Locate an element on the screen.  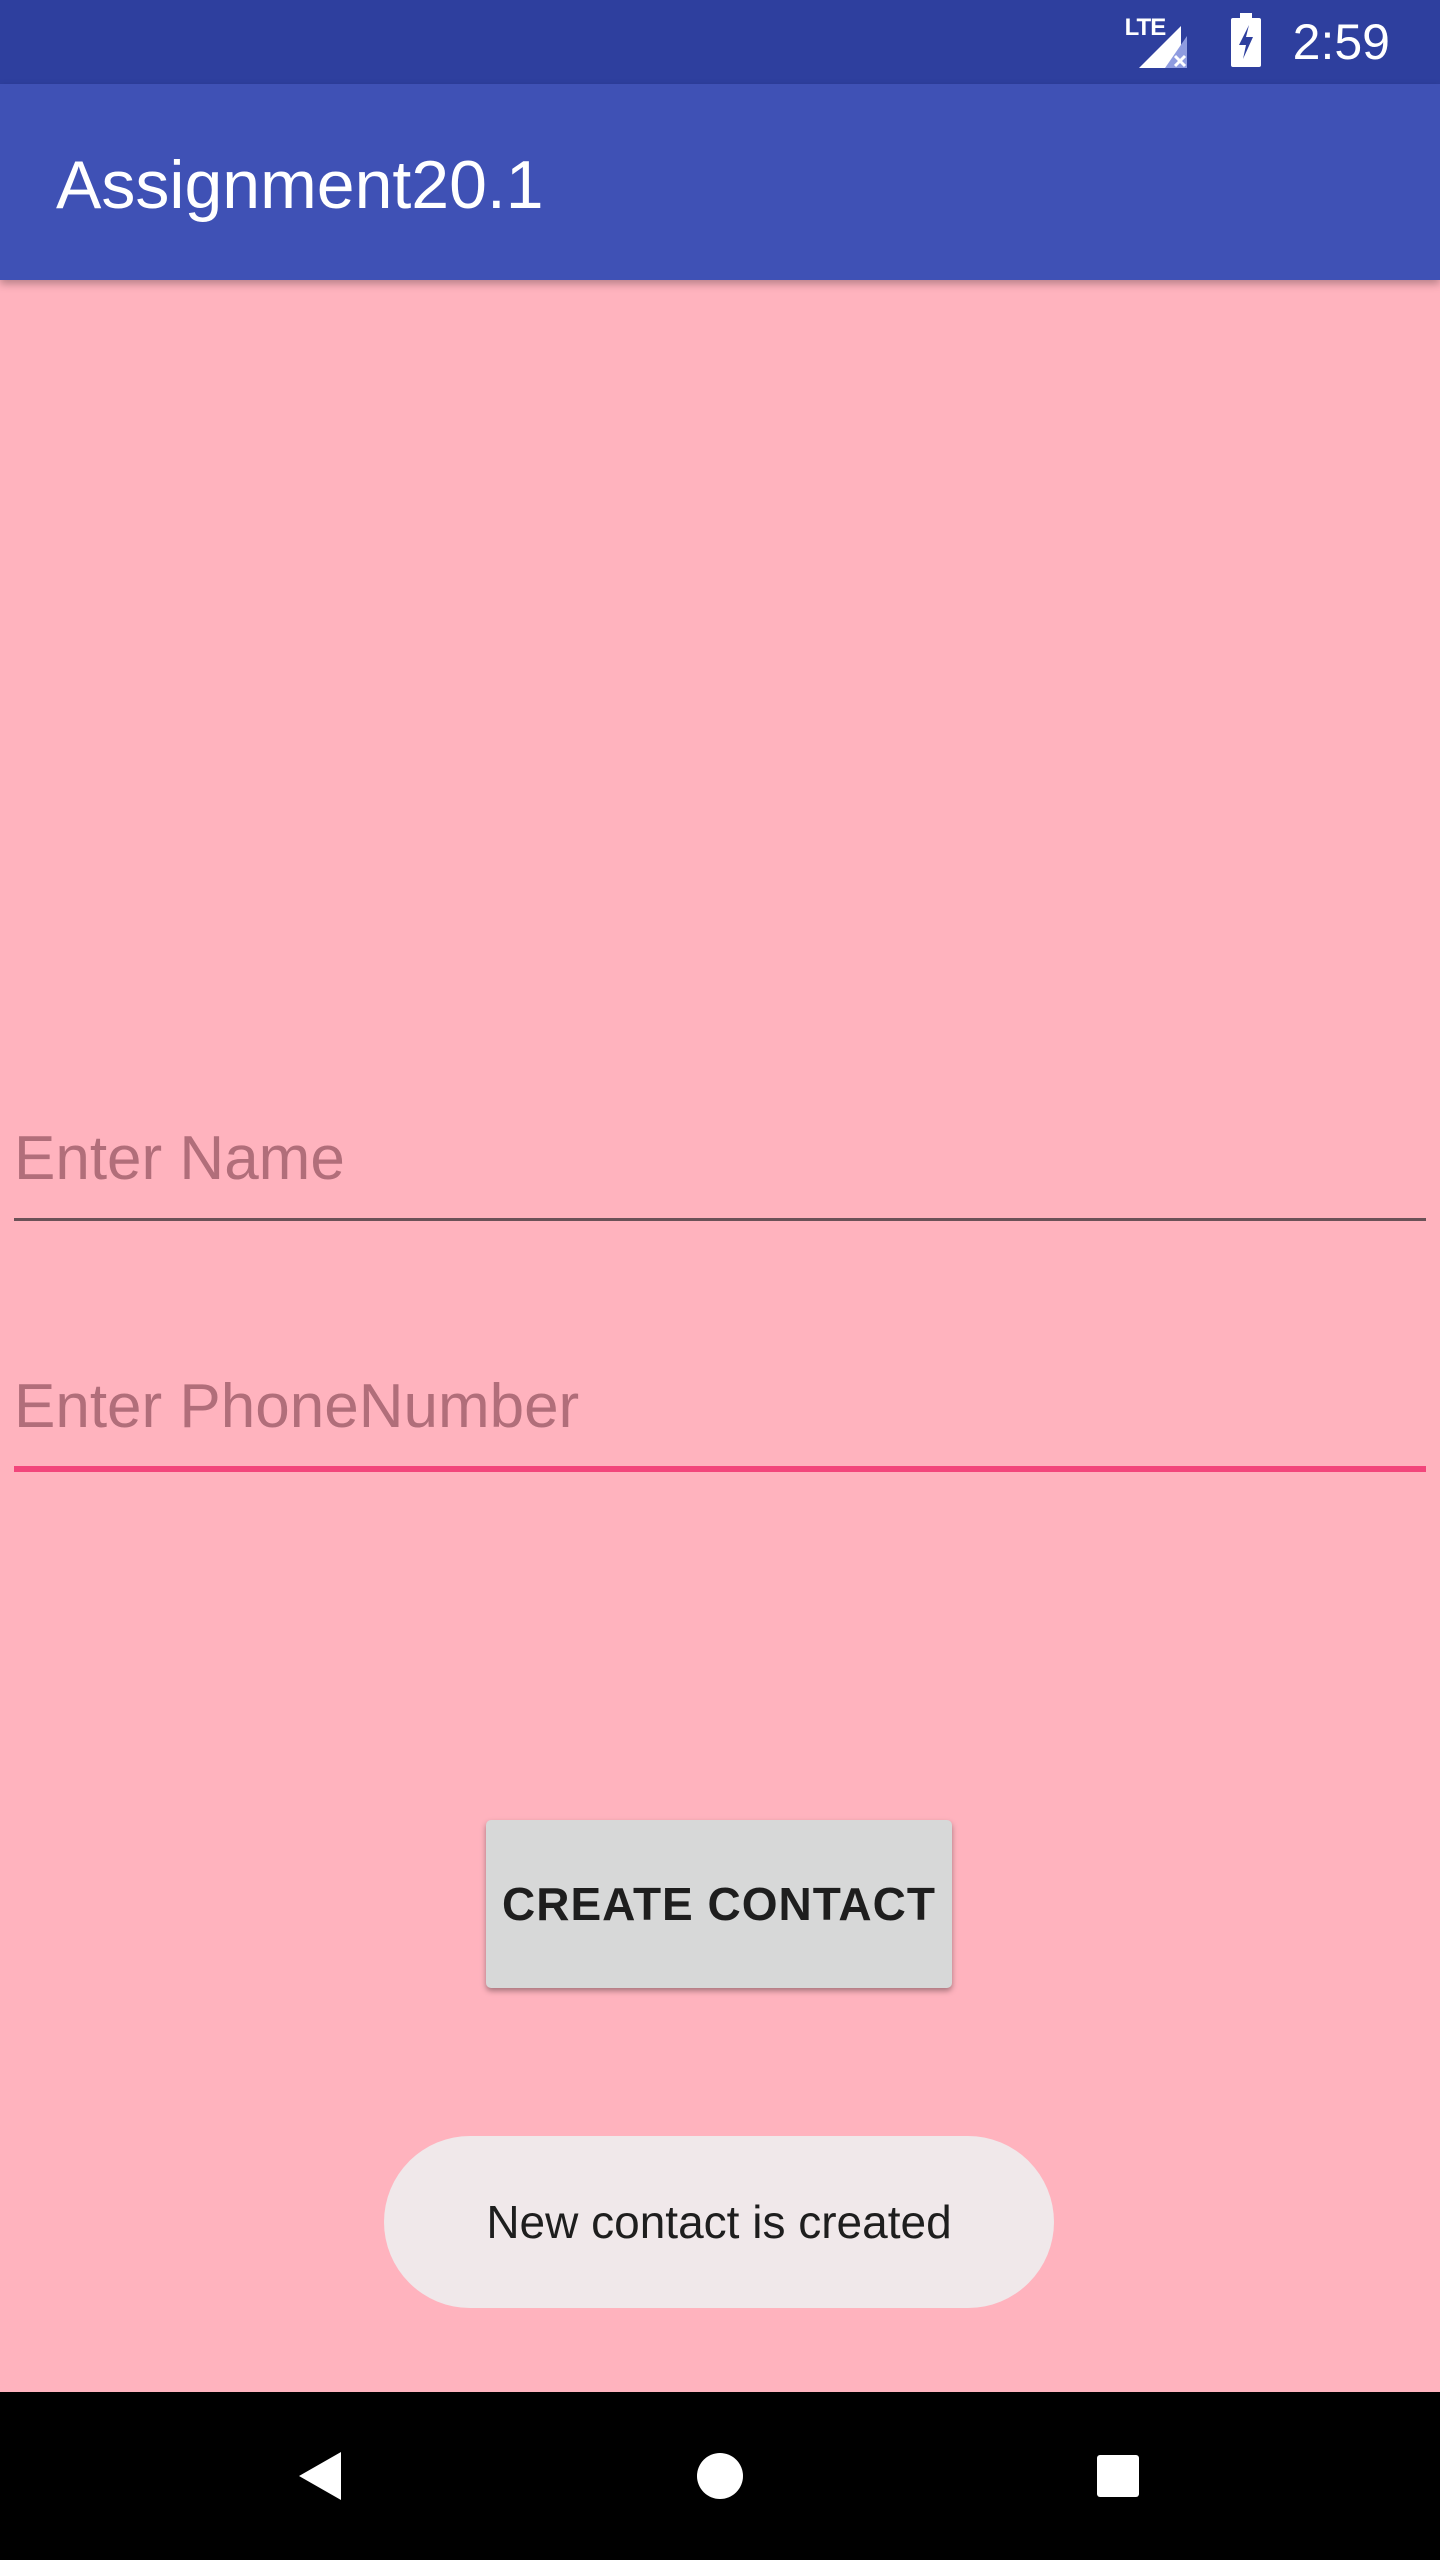
recents-button is located at coordinates (1118, 2476).